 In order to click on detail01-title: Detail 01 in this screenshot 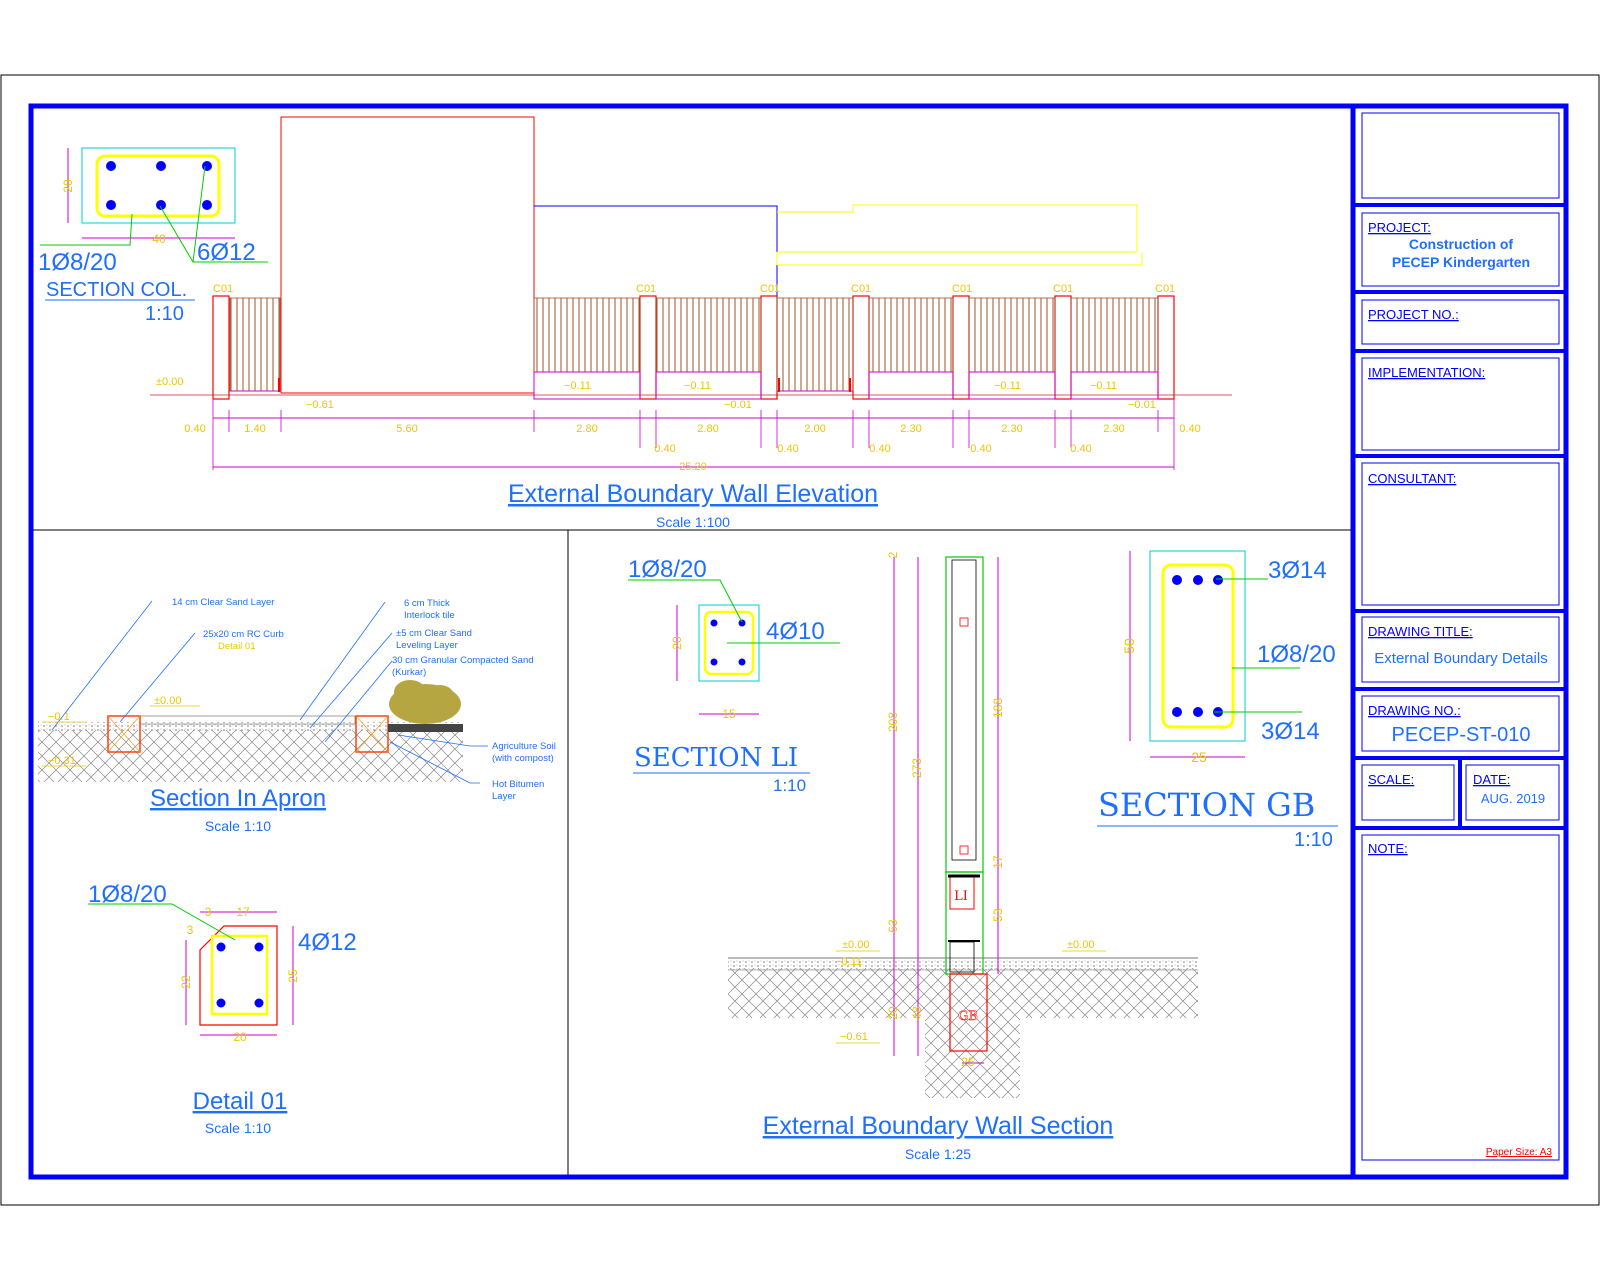, I will do `click(240, 1101)`.